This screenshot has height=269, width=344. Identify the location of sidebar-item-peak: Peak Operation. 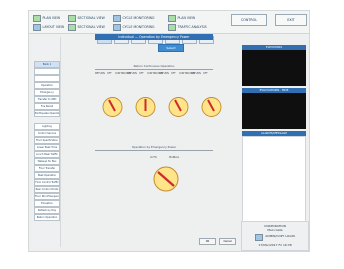
(47, 175).